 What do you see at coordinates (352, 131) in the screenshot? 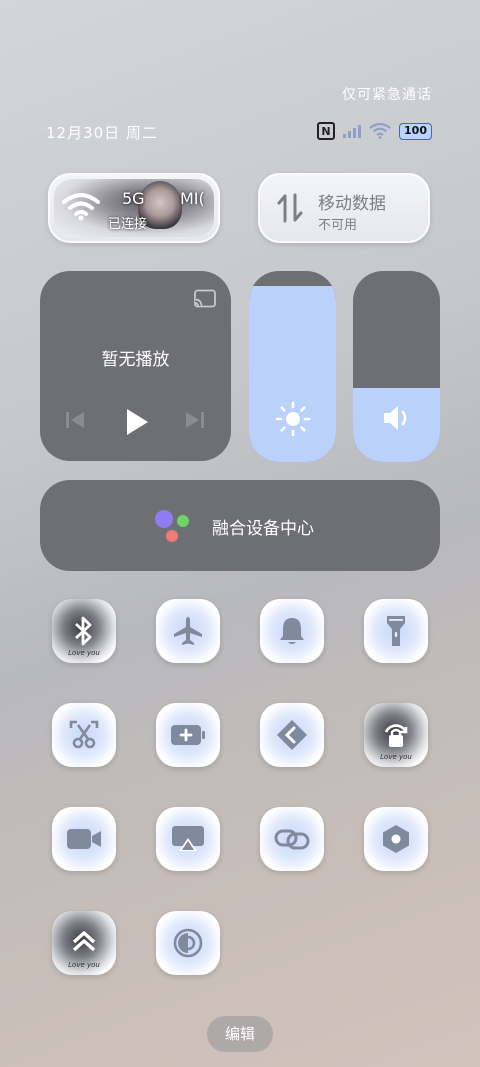
I see `signal-icon` at bounding box center [352, 131].